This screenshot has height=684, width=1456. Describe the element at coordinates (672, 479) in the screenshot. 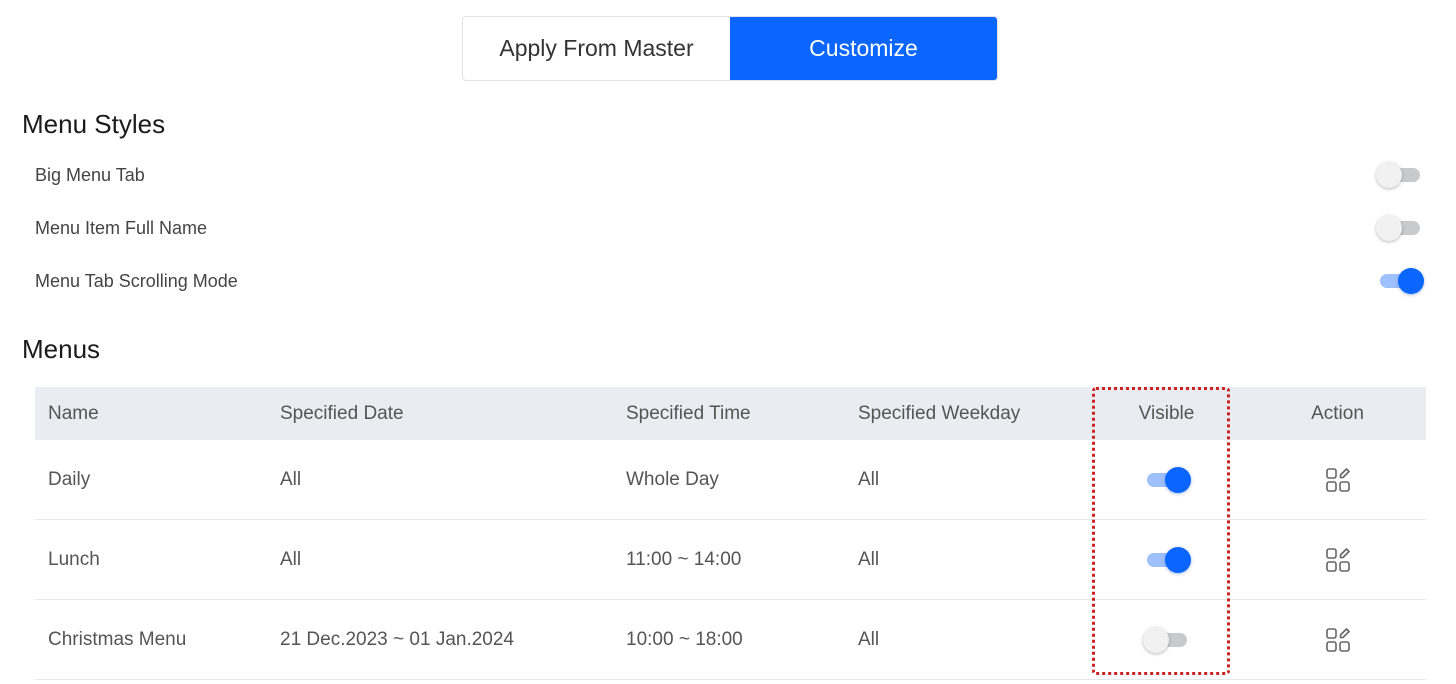

I see `specified-time-cell: Whole Day` at that location.